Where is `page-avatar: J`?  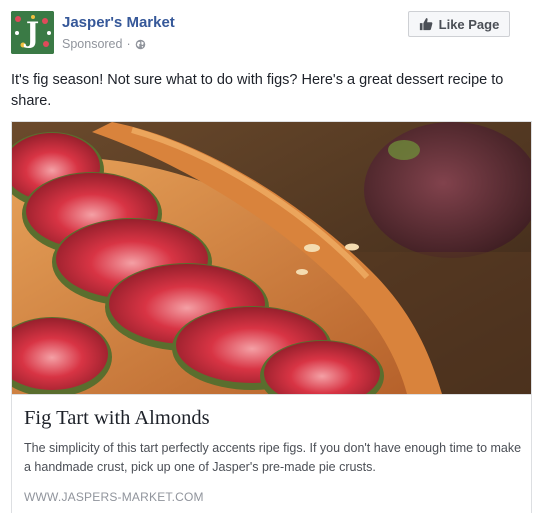 page-avatar: J is located at coordinates (32, 32).